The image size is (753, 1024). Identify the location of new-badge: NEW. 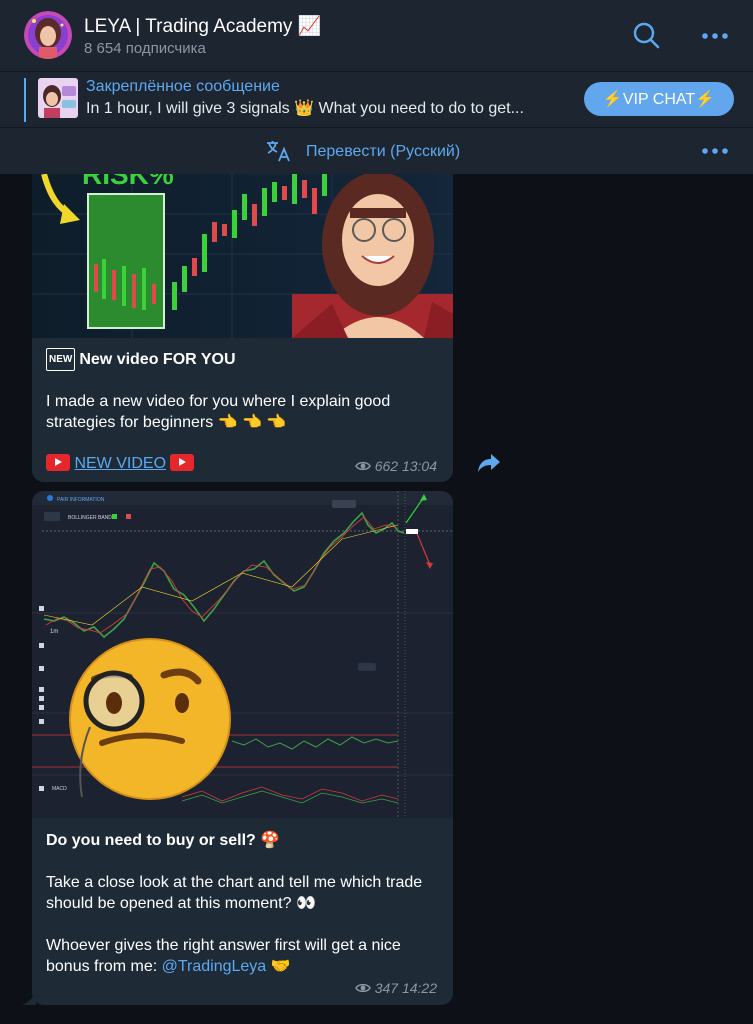
(61, 359).